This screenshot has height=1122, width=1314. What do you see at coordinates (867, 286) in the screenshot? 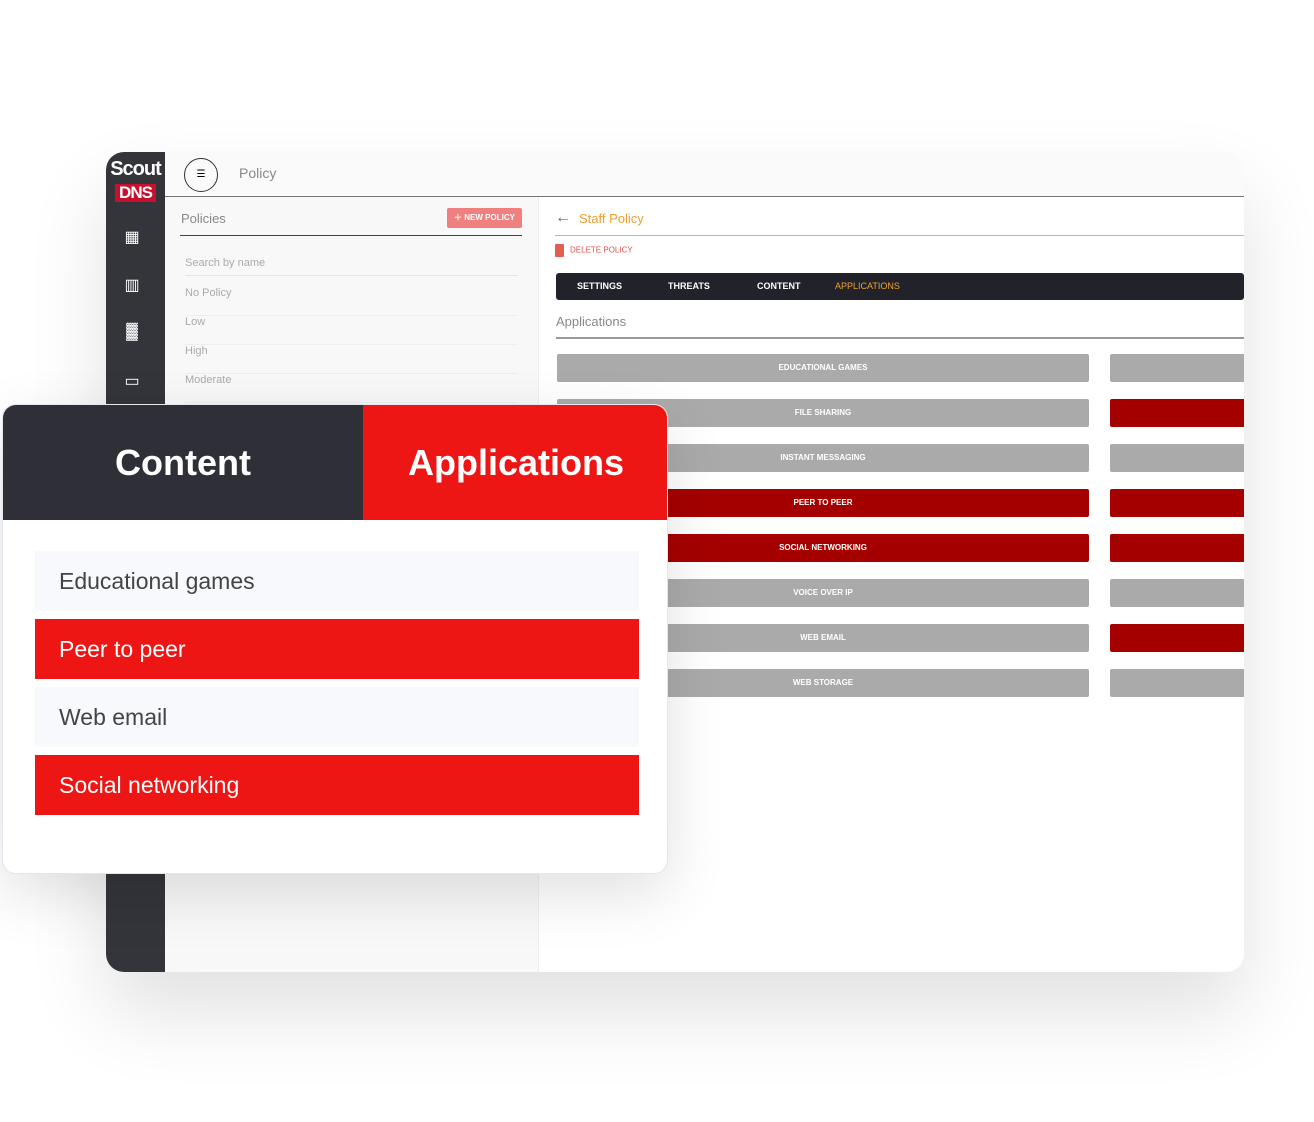
I see `tab-applications: APPLICATIONS` at bounding box center [867, 286].